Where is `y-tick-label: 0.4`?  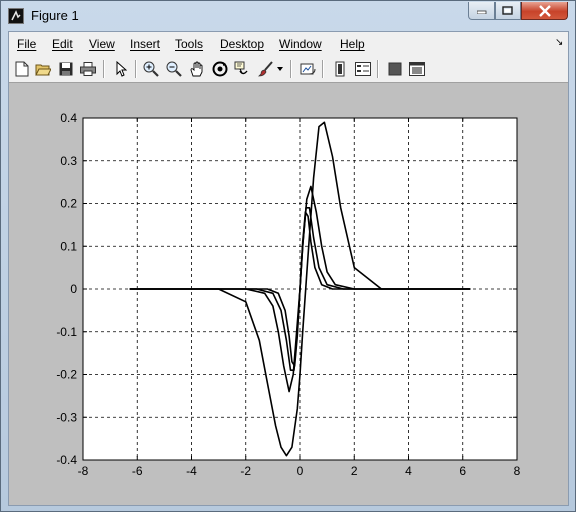 y-tick-label: 0.4 is located at coordinates (68, 118).